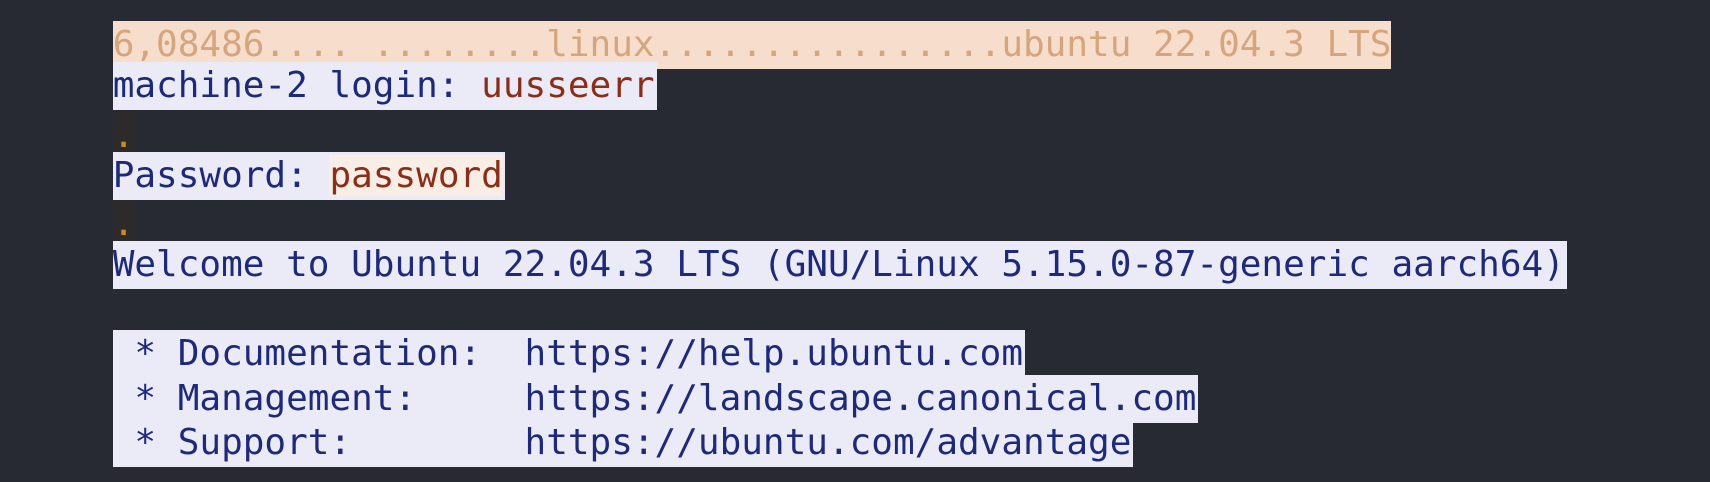 The width and height of the screenshot is (1710, 482). What do you see at coordinates (318, 442) in the screenshot?
I see `support-label: * Support:` at bounding box center [318, 442].